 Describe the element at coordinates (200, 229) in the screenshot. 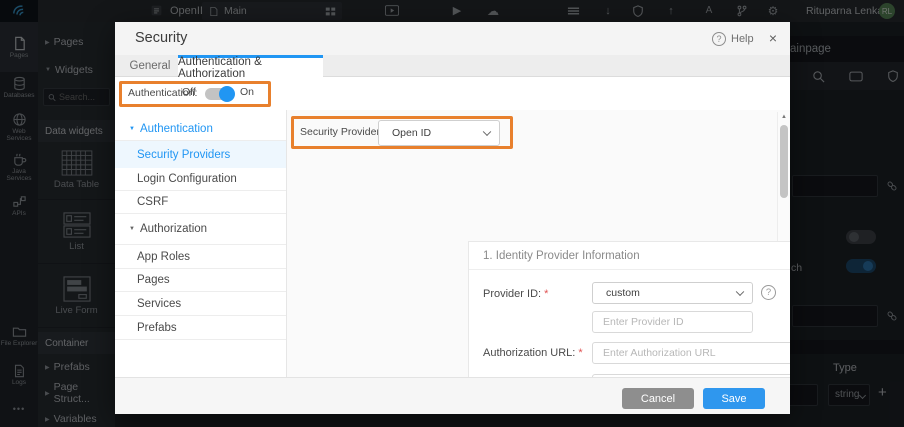

I see `nav-group-authorization: ▼ Authorization` at that location.